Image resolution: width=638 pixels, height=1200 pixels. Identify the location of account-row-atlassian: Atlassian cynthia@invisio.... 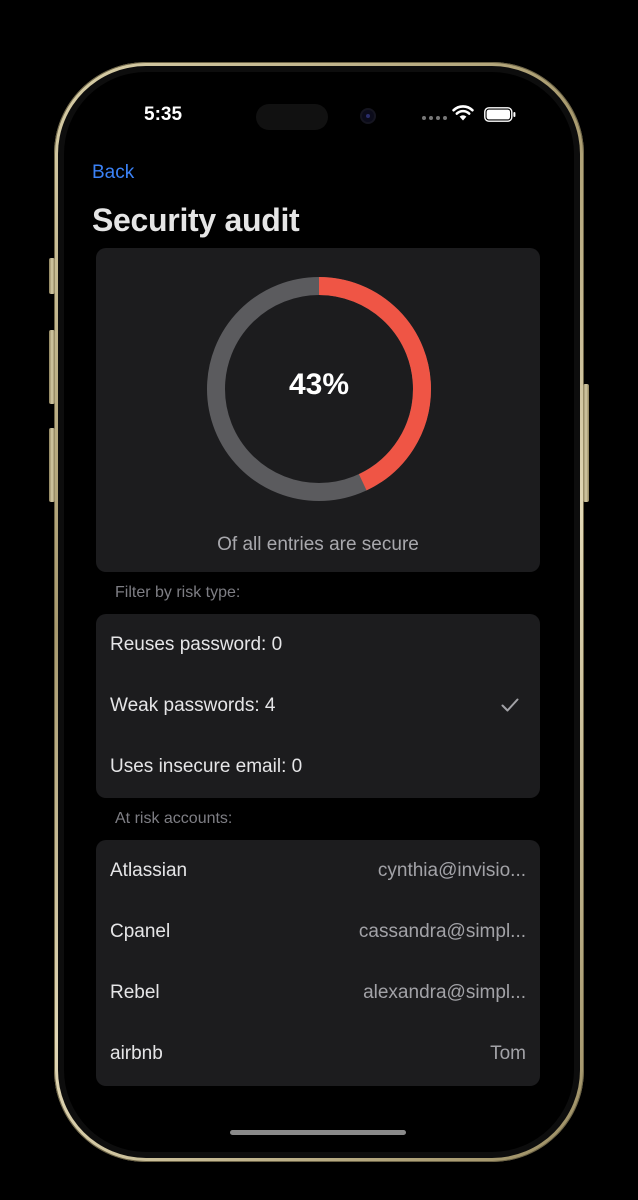
(318, 870).